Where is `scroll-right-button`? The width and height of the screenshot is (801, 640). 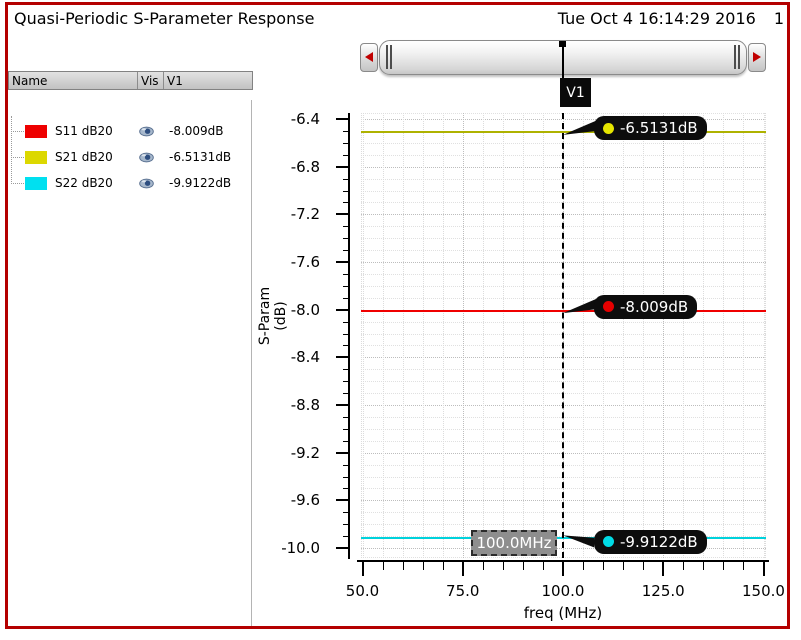 scroll-right-button is located at coordinates (757, 57).